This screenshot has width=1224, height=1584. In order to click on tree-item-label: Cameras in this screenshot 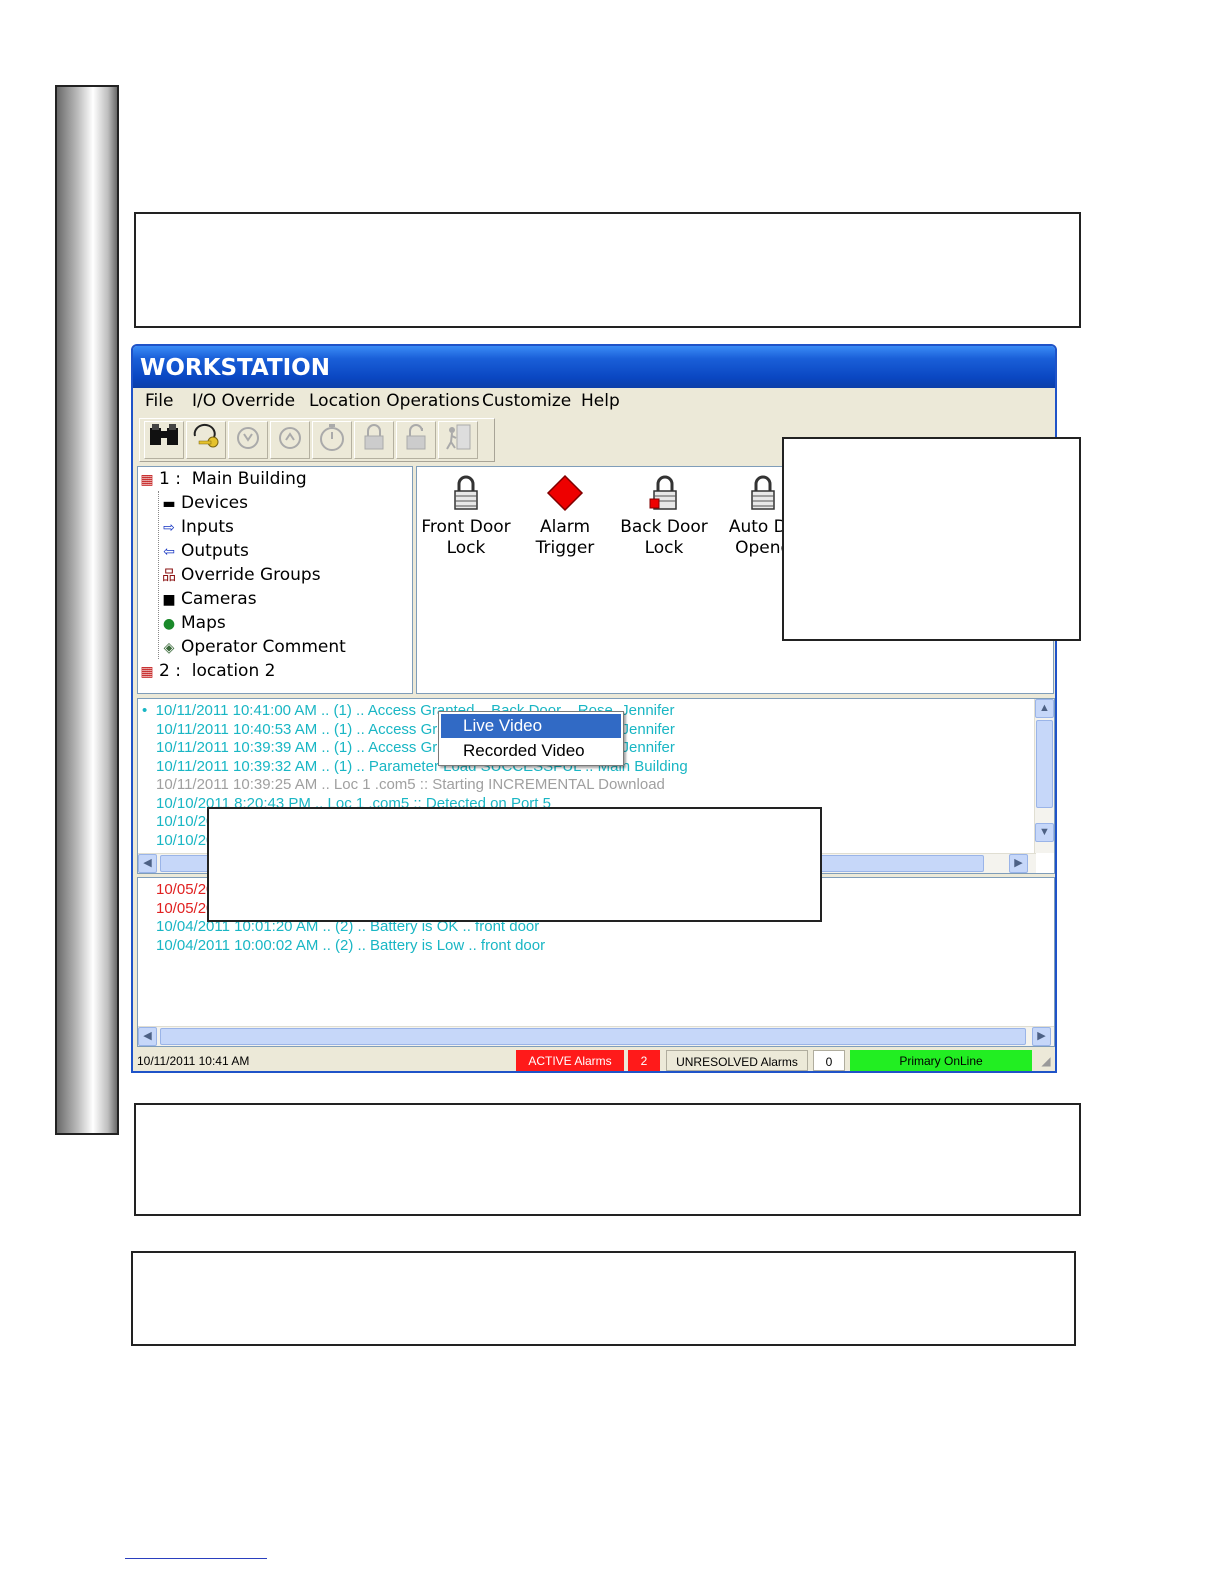, I will do `click(219, 599)`.